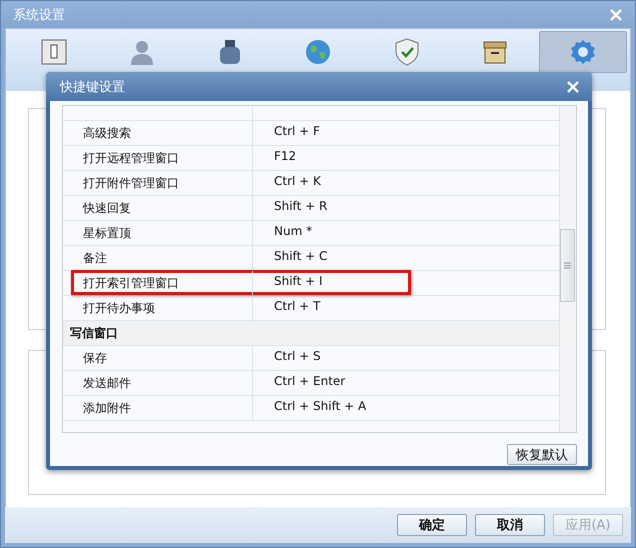 The height and width of the screenshot is (548, 636). I want to click on table-row: 快速回复 Shift + R, so click(311, 208).